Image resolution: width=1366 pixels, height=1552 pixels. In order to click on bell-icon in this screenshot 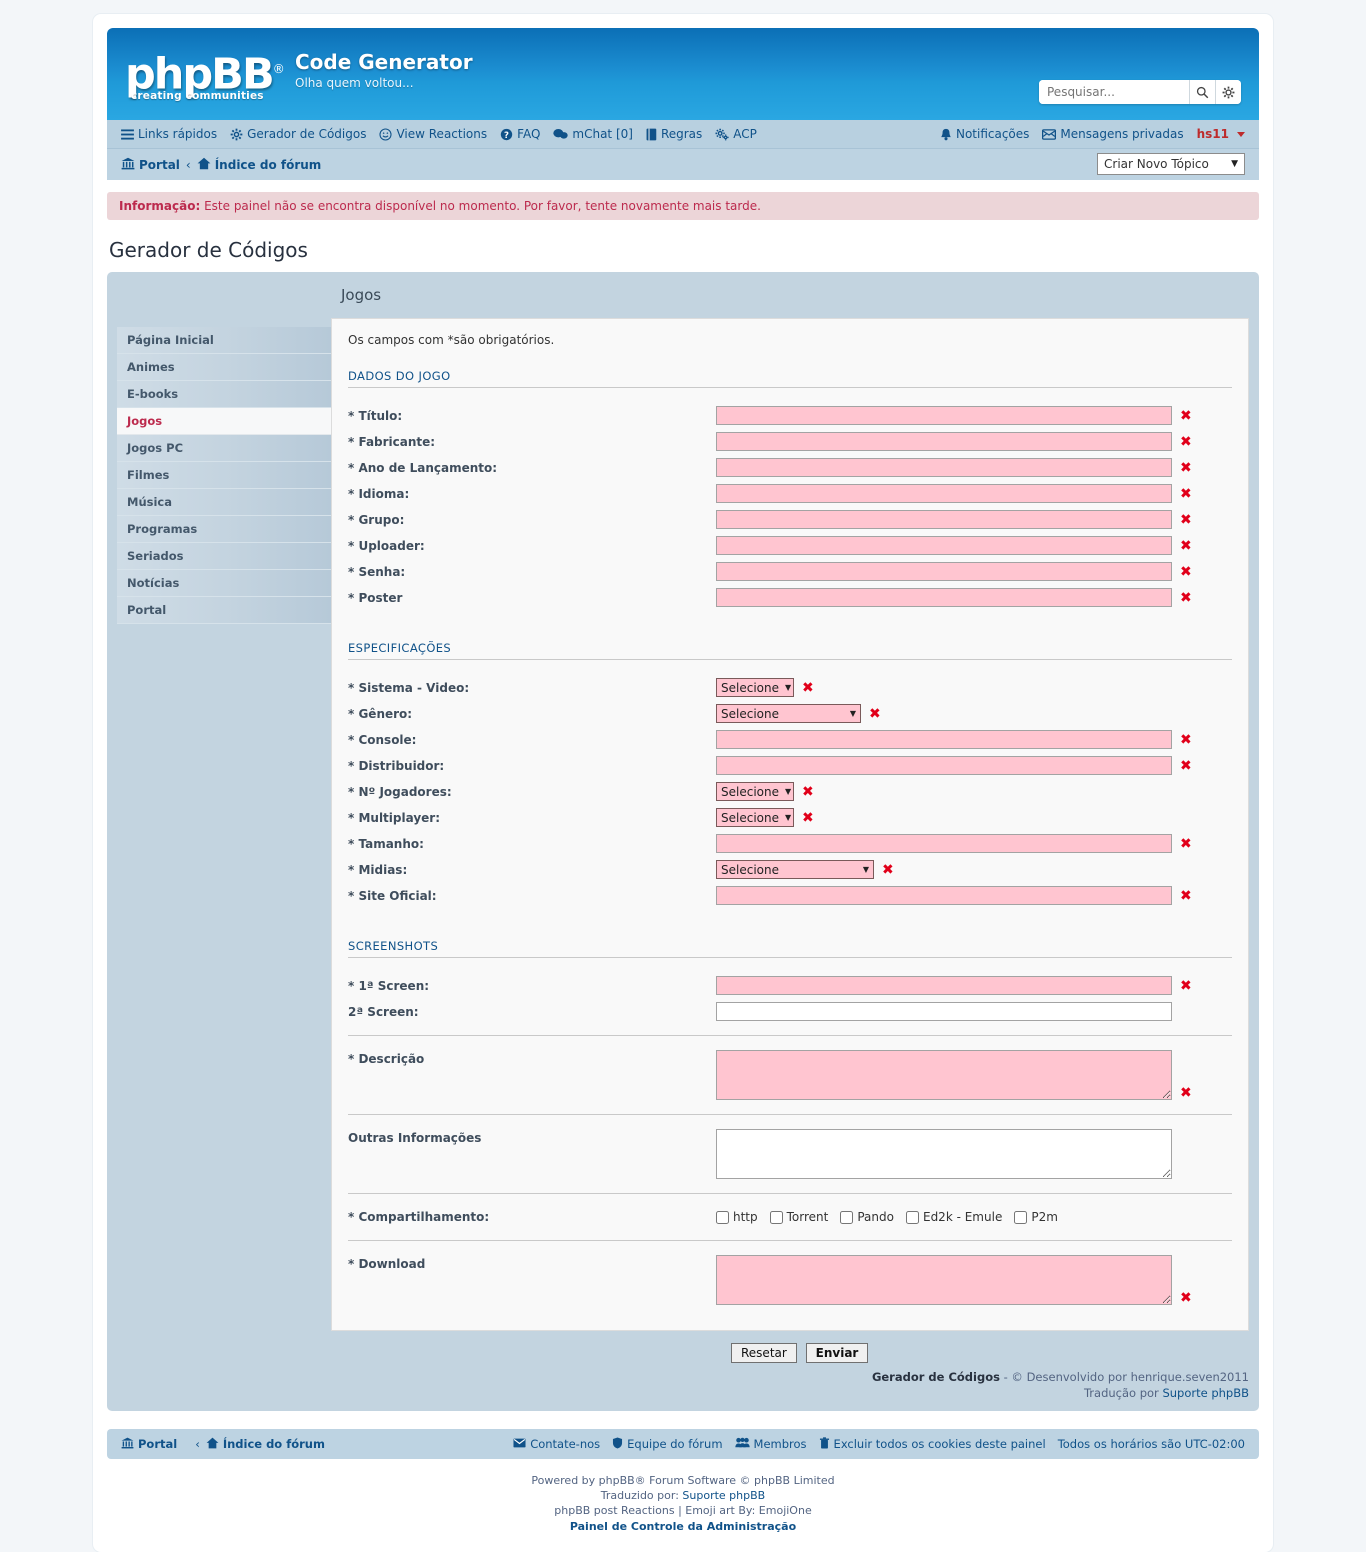, I will do `click(946, 134)`.